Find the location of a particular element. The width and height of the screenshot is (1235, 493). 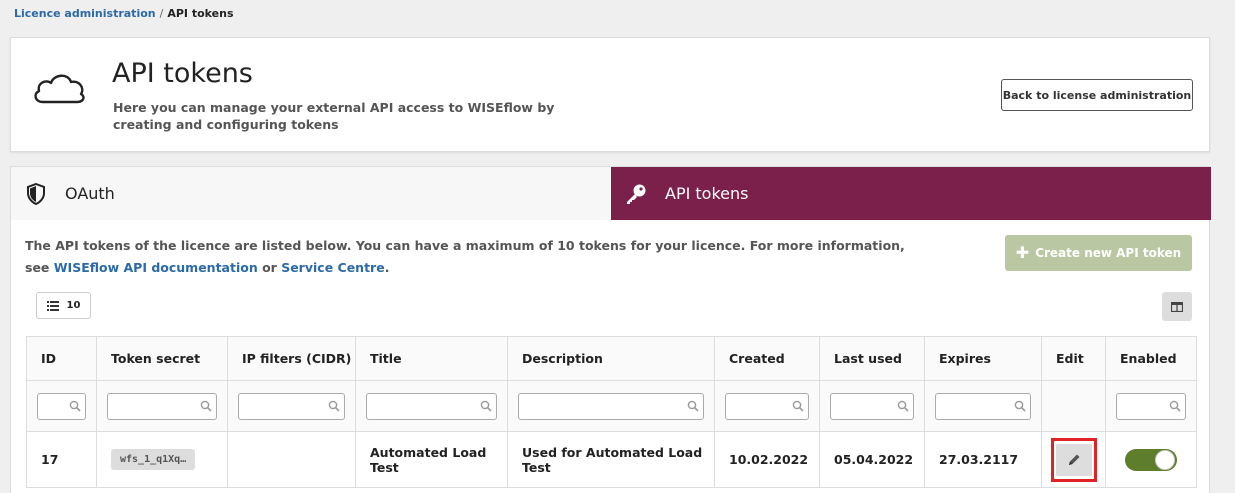

cell-last-used: 05.04.2022 is located at coordinates (872, 459).